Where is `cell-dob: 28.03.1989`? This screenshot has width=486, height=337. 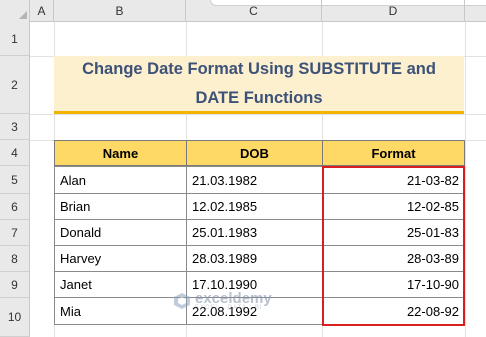
cell-dob: 28.03.1989 is located at coordinates (254, 258).